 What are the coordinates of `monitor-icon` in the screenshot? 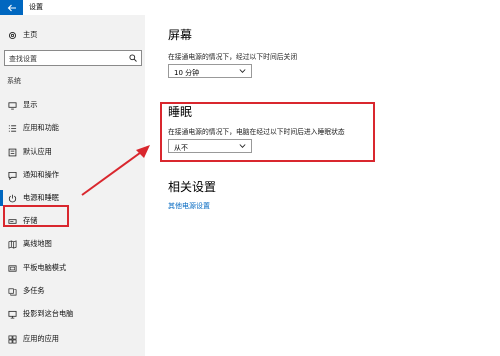 It's located at (12, 105).